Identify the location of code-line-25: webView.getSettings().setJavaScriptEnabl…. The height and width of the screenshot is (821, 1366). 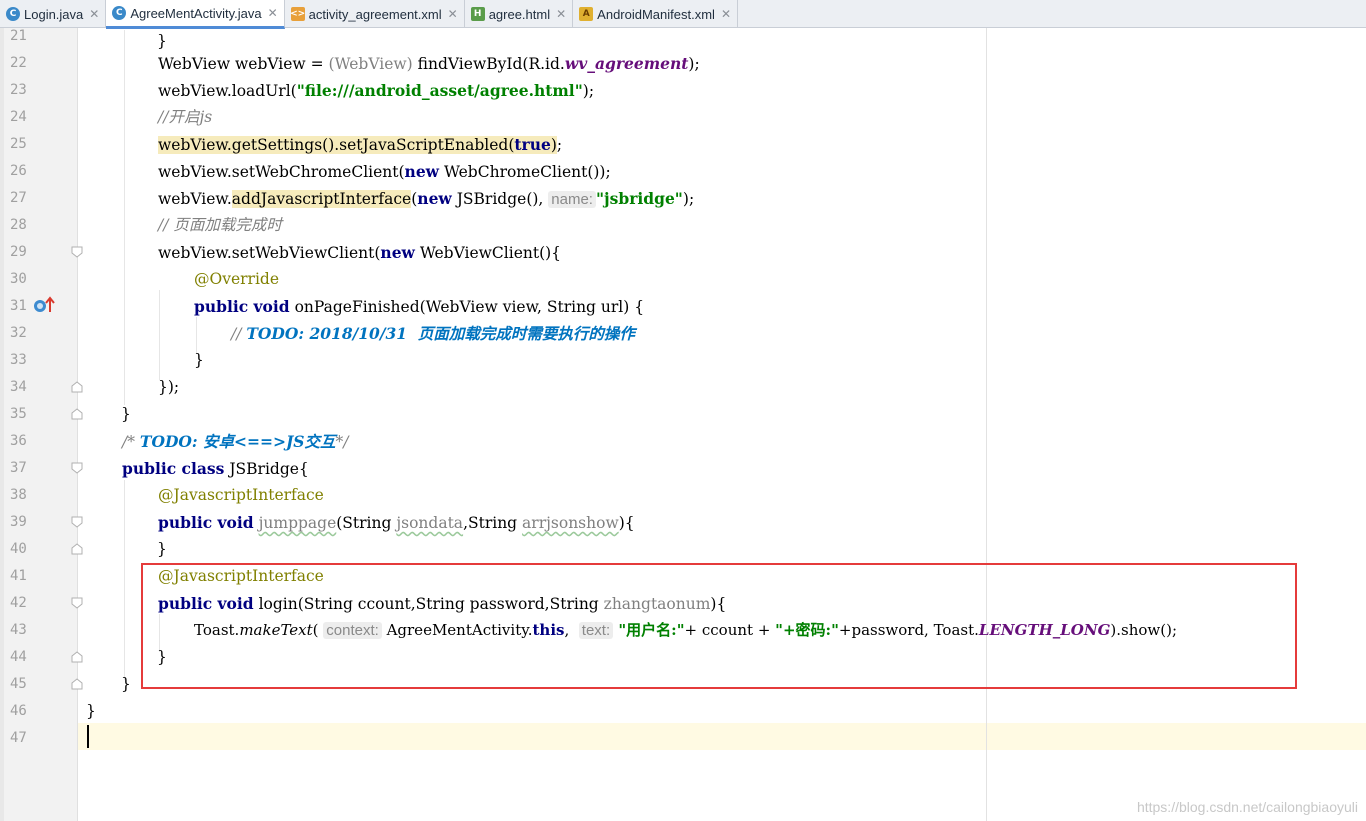
(360, 144).